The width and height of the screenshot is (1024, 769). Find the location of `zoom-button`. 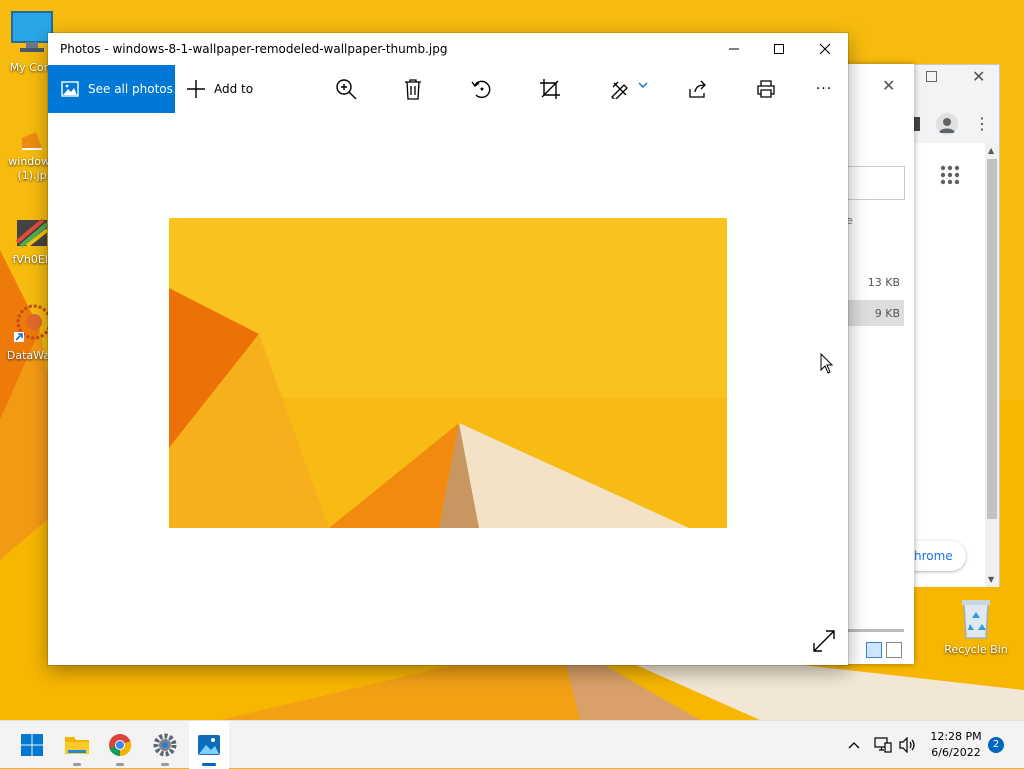

zoom-button is located at coordinates (346, 89).